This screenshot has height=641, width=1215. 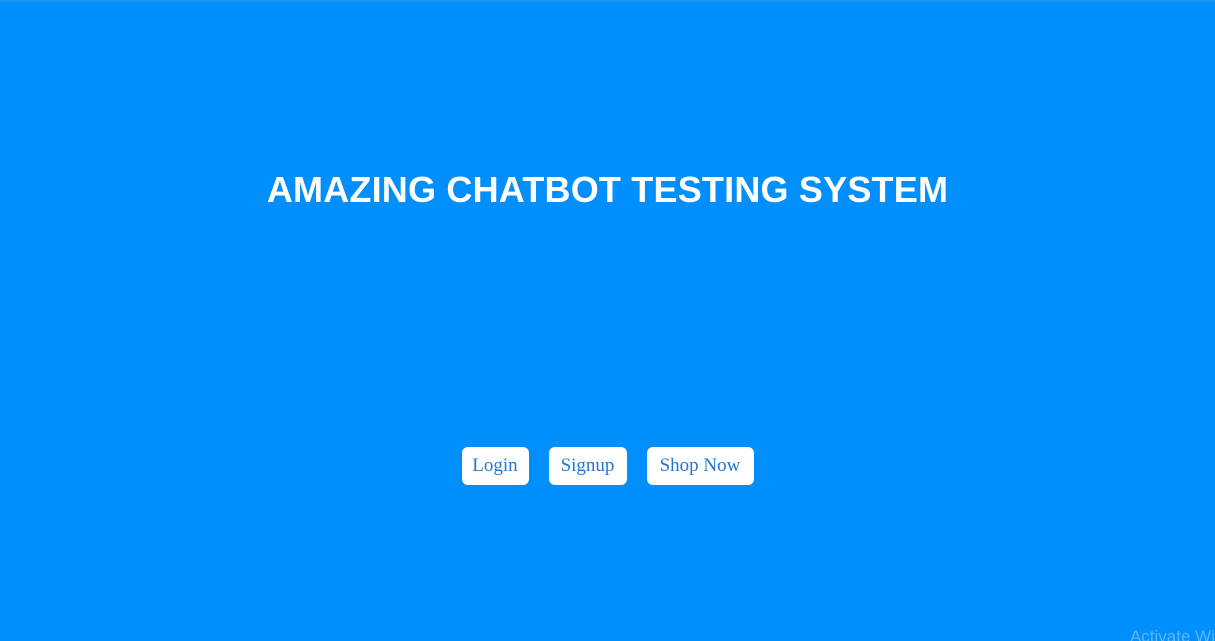 What do you see at coordinates (1172, 634) in the screenshot?
I see `activate-windows-watermark: Activate Wi` at bounding box center [1172, 634].